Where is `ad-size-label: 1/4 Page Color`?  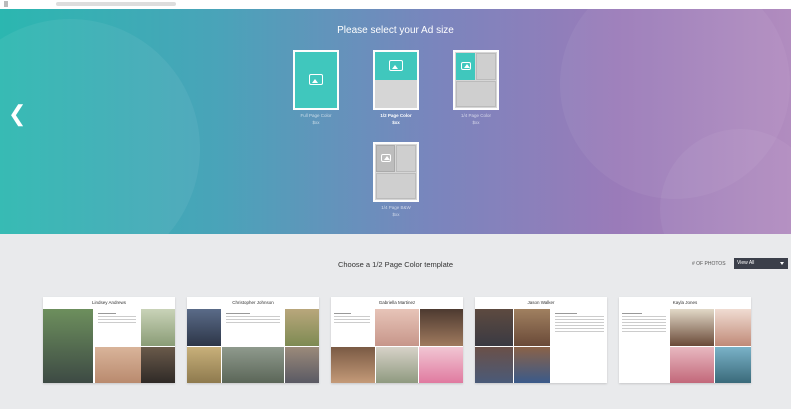
ad-size-label: 1/4 Page Color is located at coordinates (476, 115).